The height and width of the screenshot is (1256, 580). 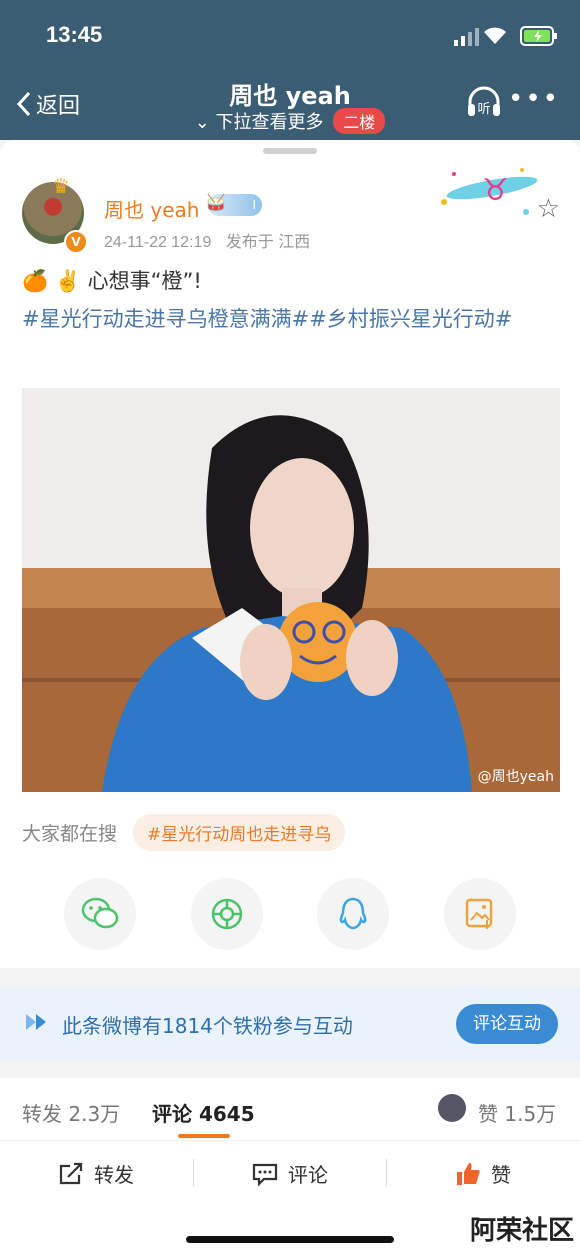 What do you see at coordinates (290, 1239) in the screenshot?
I see `home-indicator` at bounding box center [290, 1239].